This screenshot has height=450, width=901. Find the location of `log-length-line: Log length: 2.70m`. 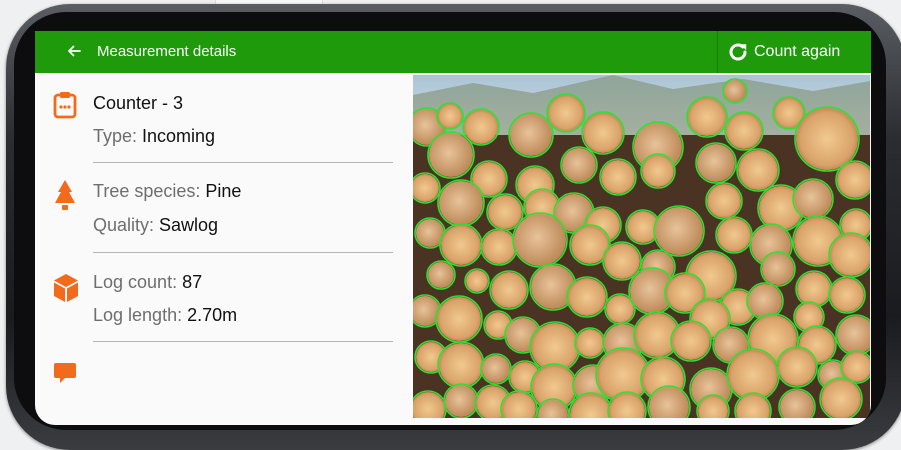

log-length-line: Log length: 2.70m is located at coordinates (165, 315).